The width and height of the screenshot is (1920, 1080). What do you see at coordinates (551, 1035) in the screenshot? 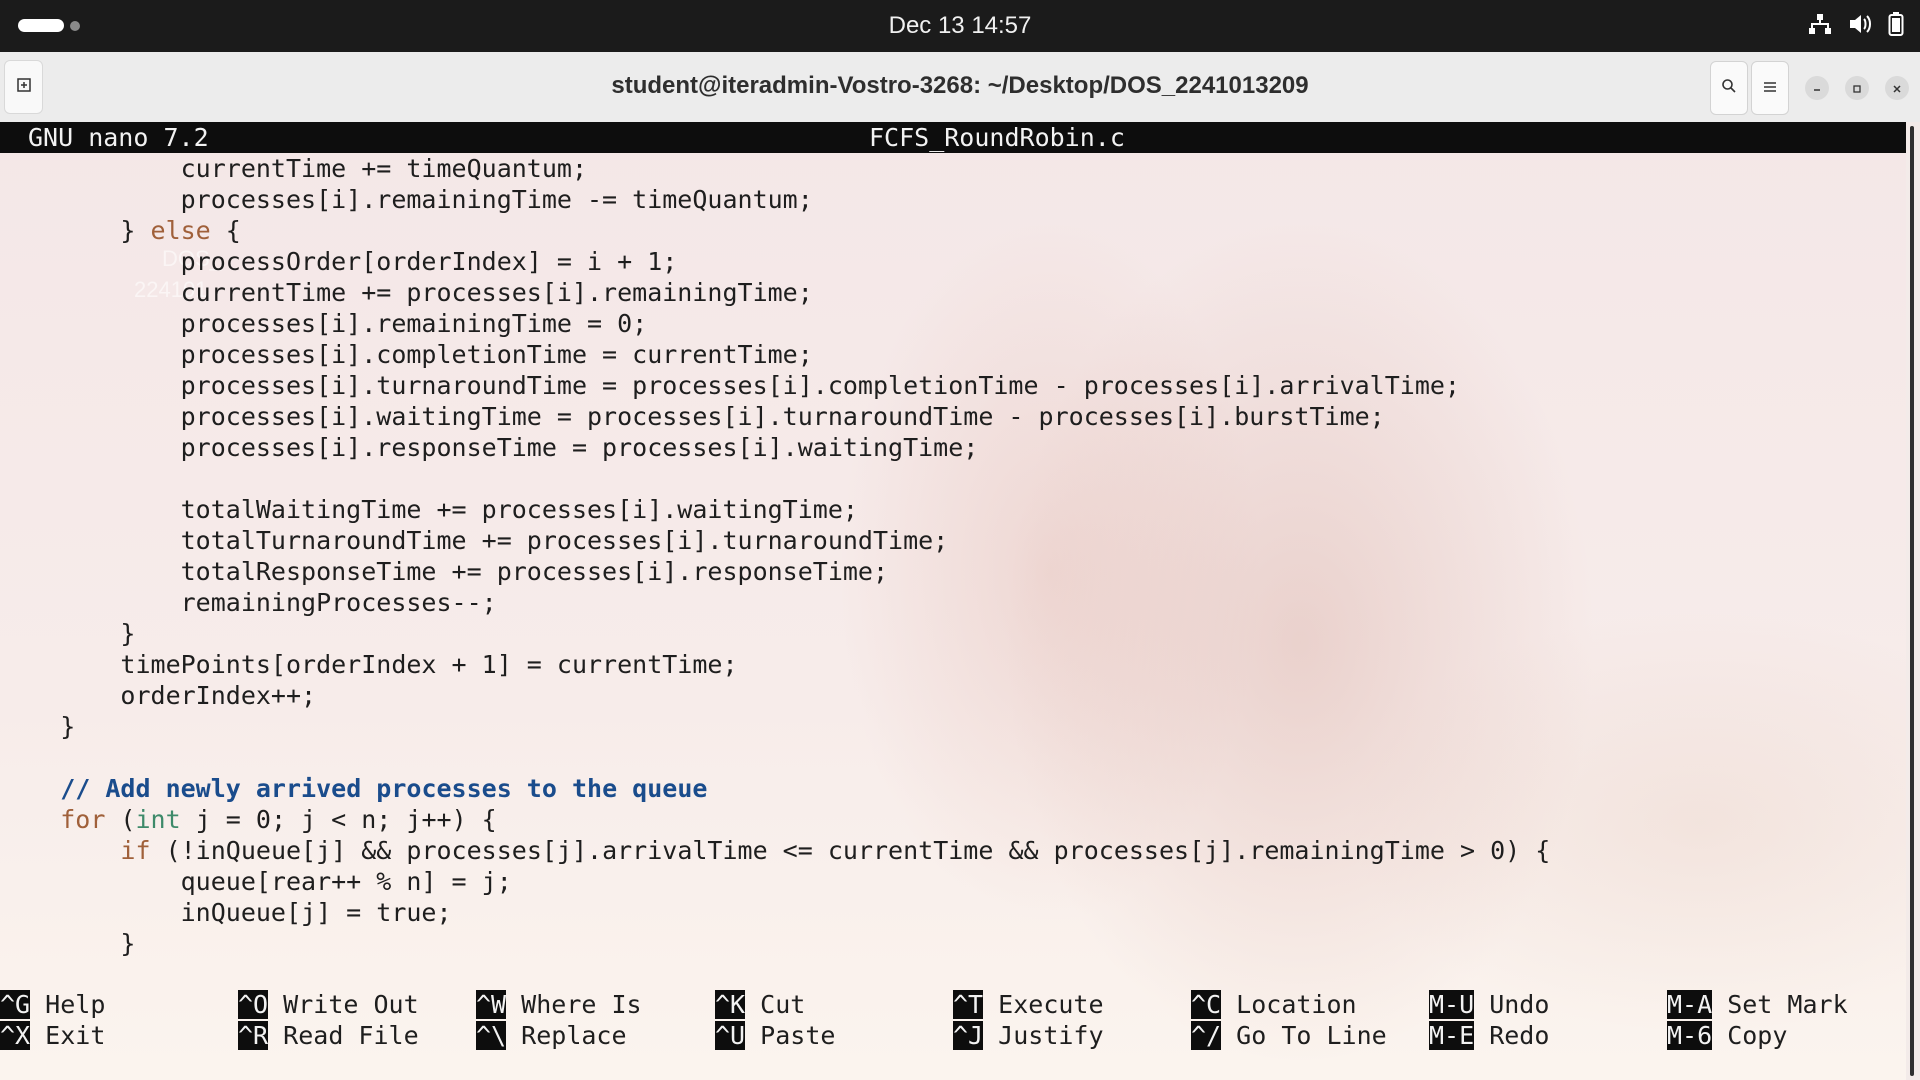
I see `shortcut-item: ^\ Replace` at bounding box center [551, 1035].